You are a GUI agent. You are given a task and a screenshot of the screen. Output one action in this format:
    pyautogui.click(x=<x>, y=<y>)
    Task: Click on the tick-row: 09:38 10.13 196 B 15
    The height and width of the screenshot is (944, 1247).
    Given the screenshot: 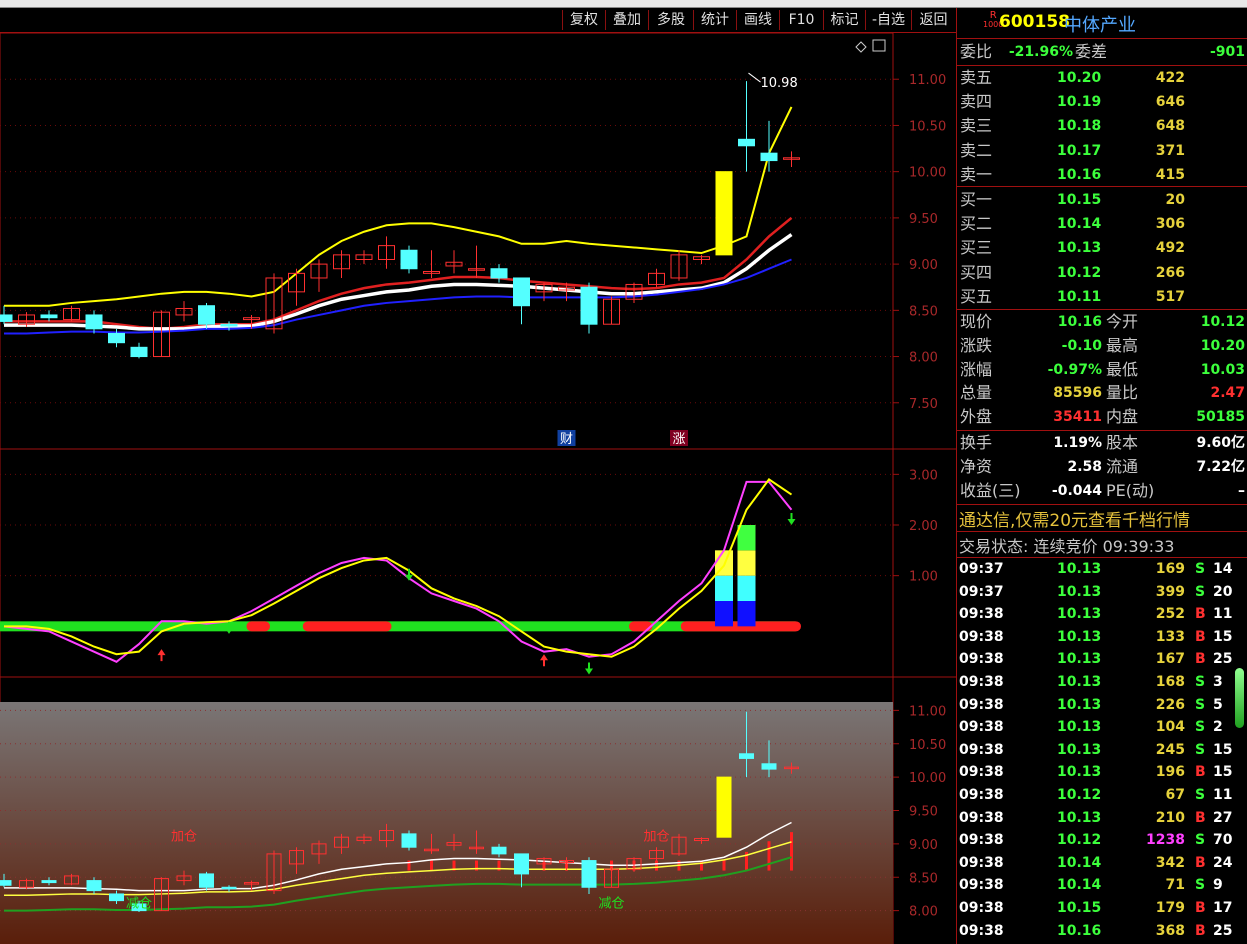 What is the action you would take?
    pyautogui.click(x=1102, y=772)
    